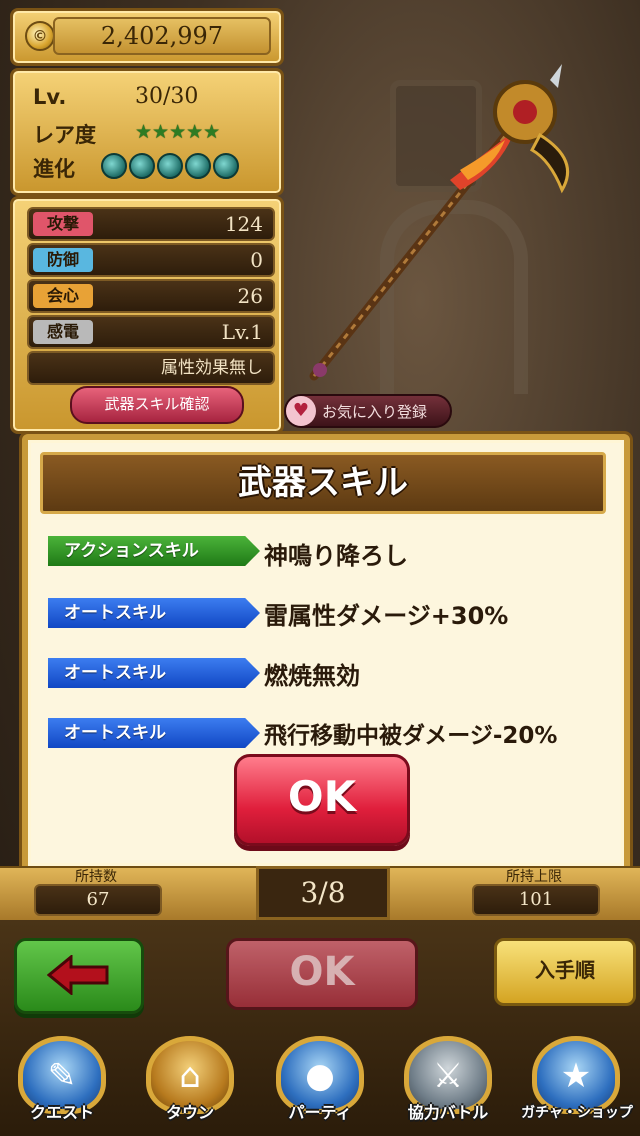 The width and height of the screenshot is (640, 1136). I want to click on weapon-skill-check-button: 武器スキル確認, so click(157, 405).